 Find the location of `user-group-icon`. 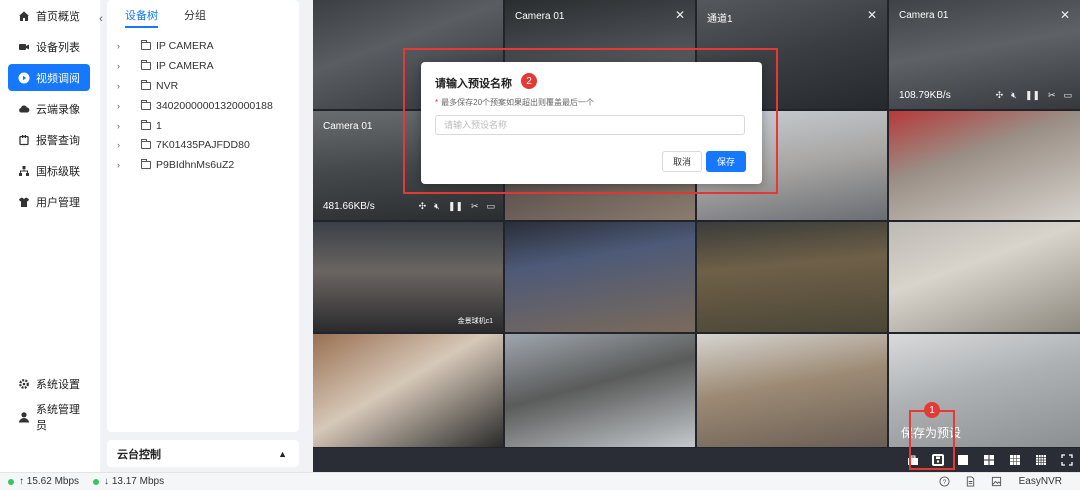

user-group-icon is located at coordinates (24, 202).